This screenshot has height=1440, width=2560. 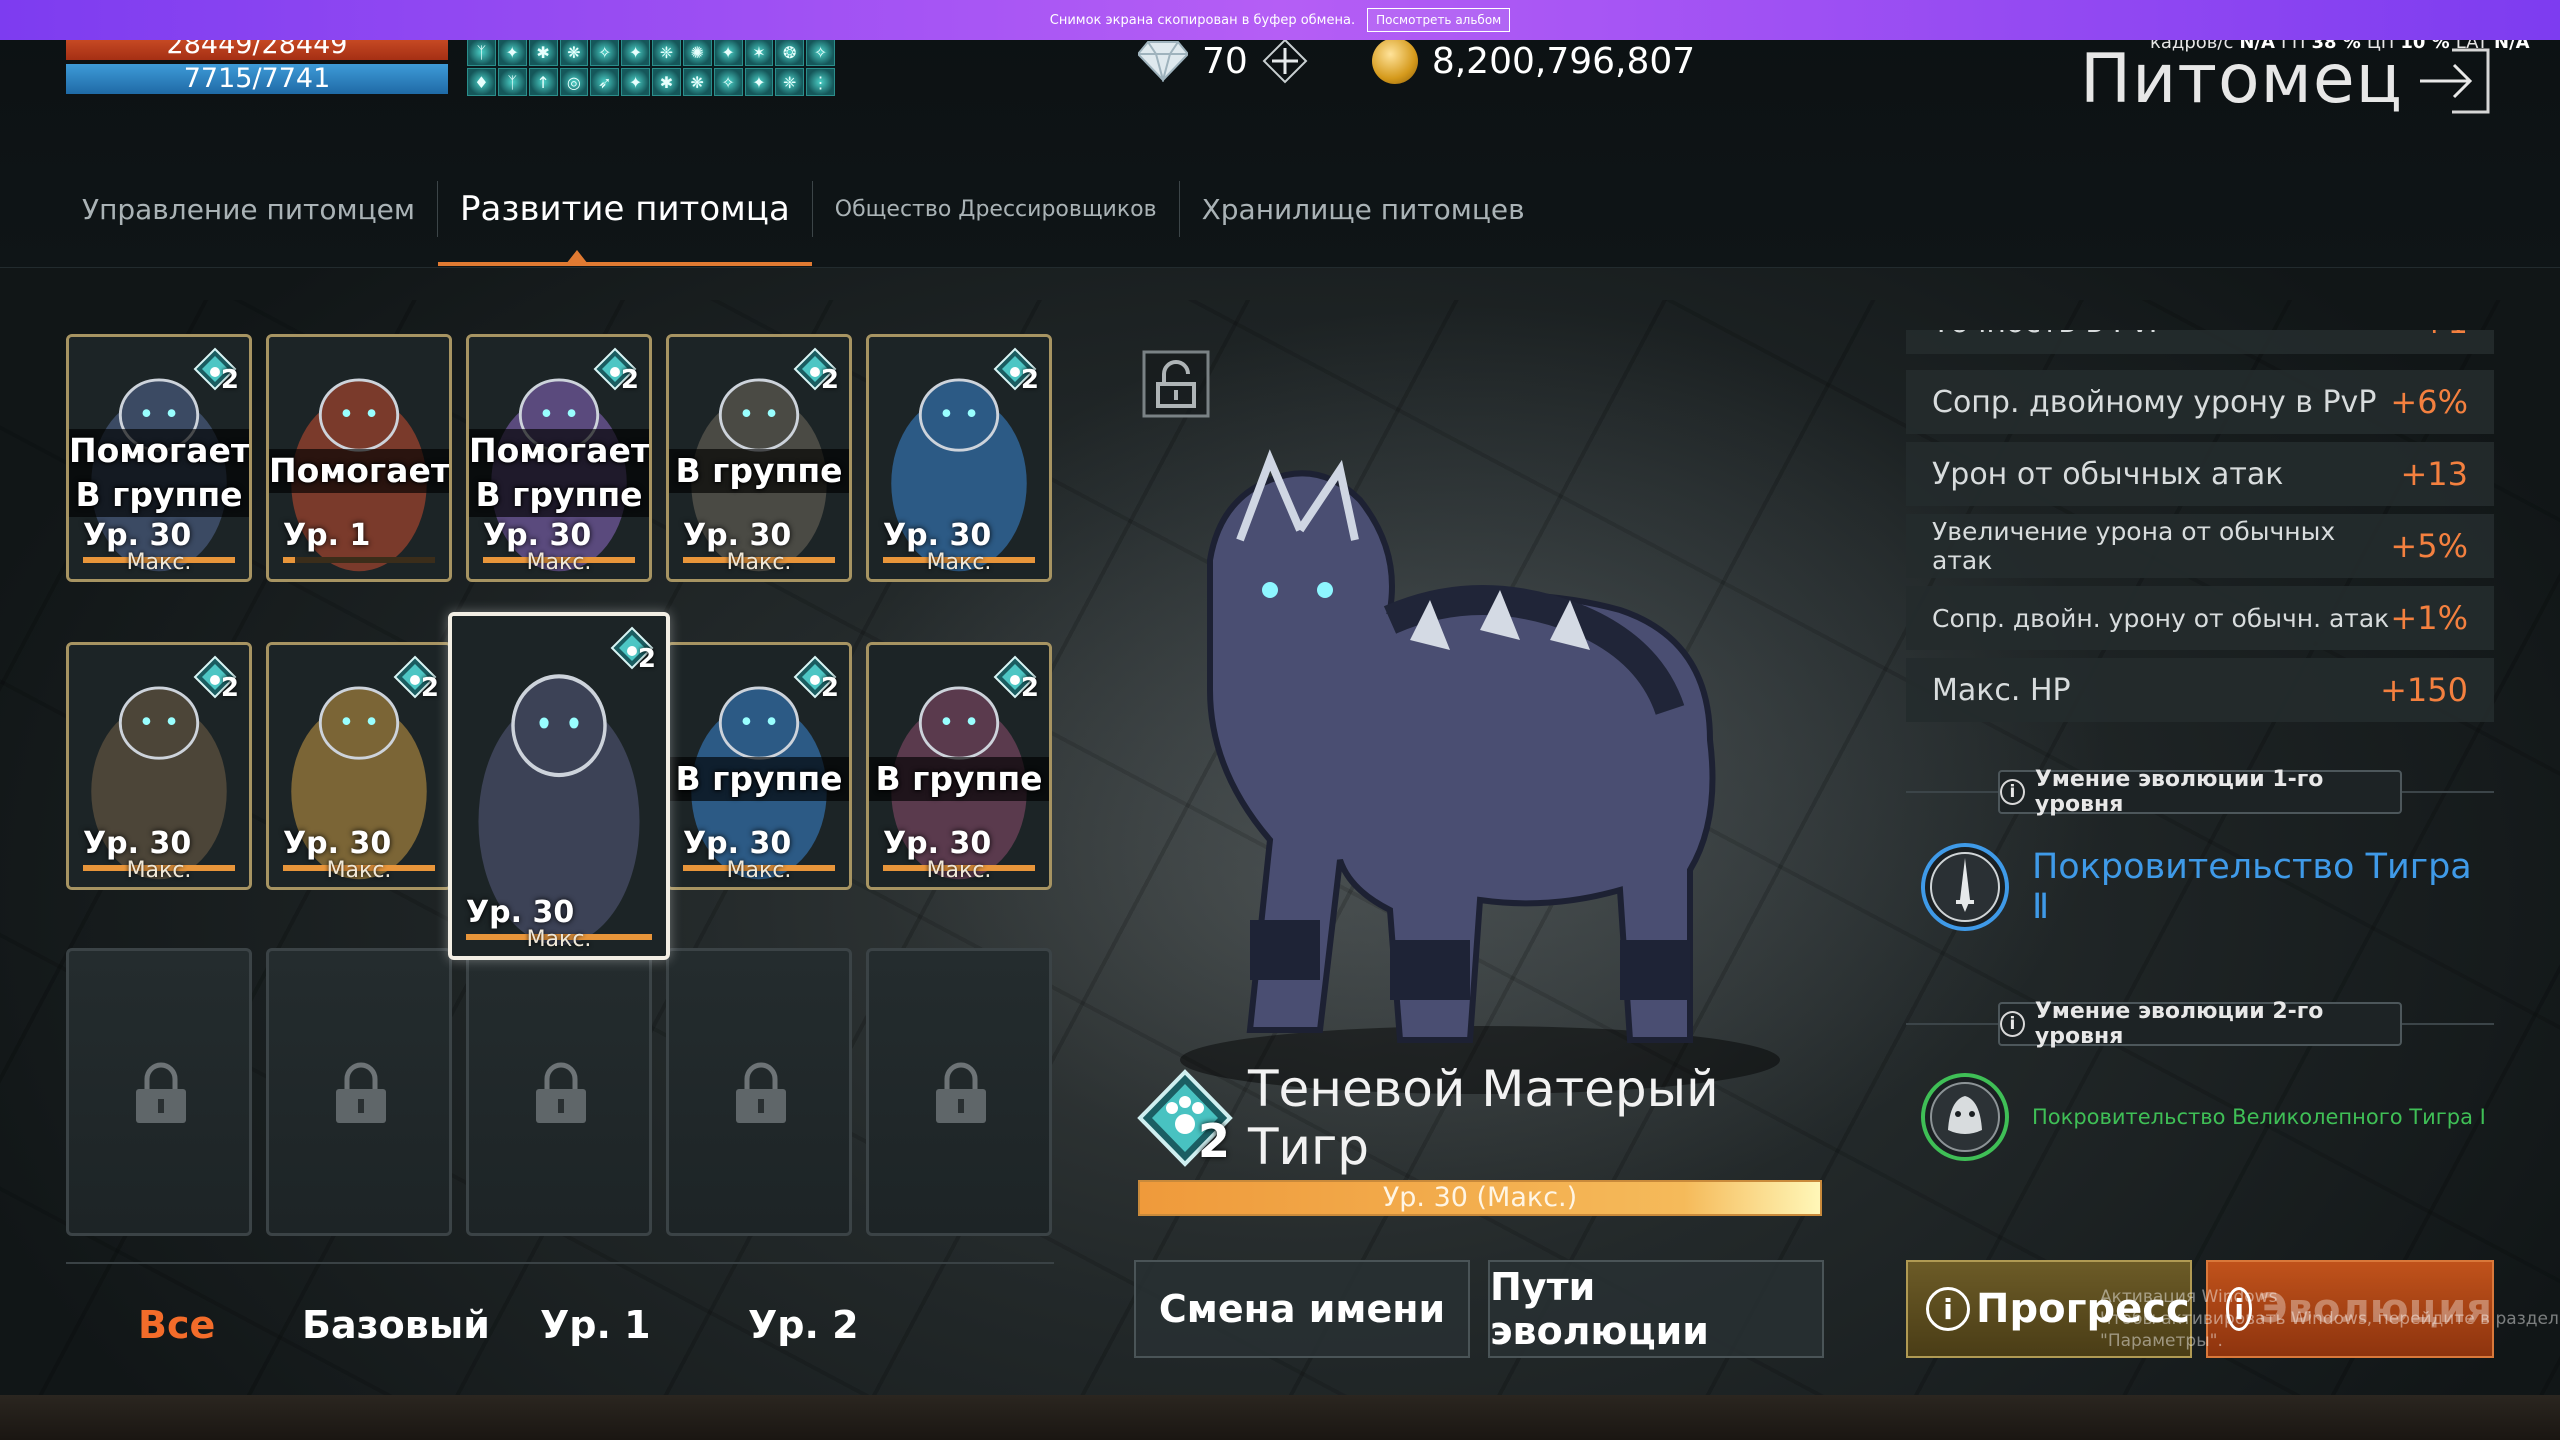 What do you see at coordinates (1416, 61) in the screenshot?
I see `currency-bar: 70 8,200,796,807` at bounding box center [1416, 61].